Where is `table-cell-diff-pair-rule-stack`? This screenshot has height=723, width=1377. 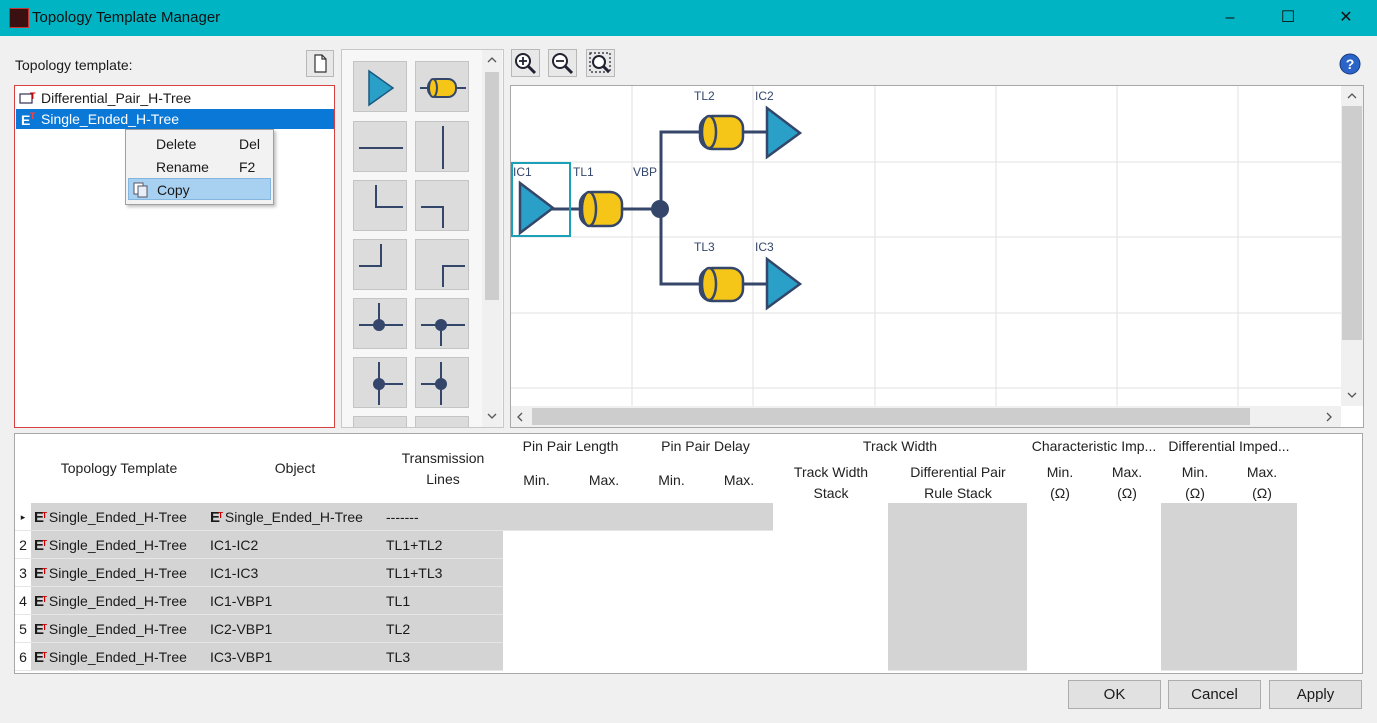
table-cell-diff-pair-rule-stack is located at coordinates (957, 587).